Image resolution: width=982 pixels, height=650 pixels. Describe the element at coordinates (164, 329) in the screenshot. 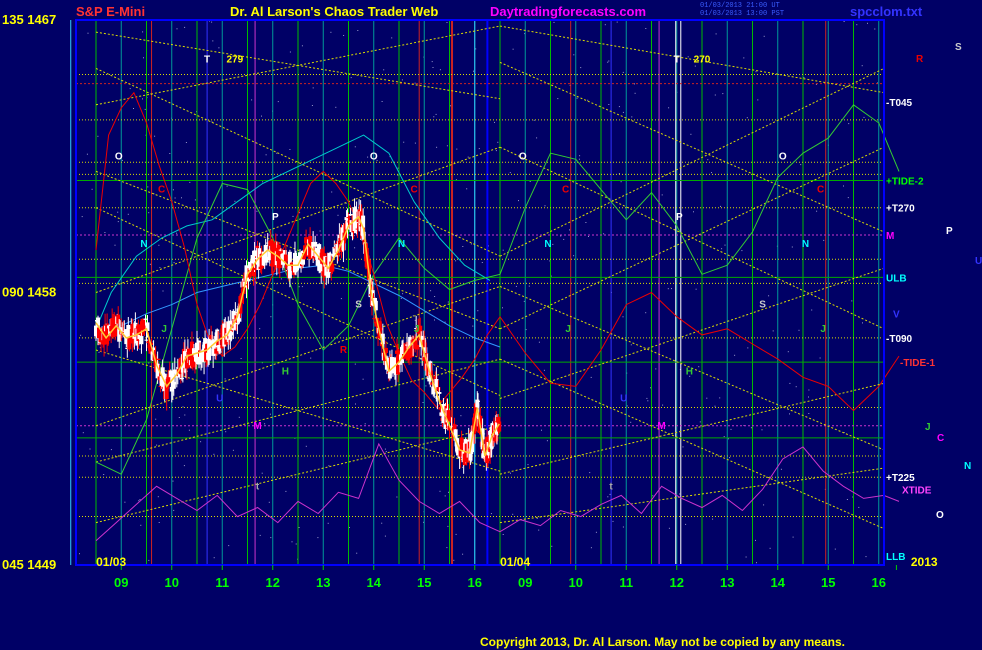

I see `plot-letter: J` at that location.